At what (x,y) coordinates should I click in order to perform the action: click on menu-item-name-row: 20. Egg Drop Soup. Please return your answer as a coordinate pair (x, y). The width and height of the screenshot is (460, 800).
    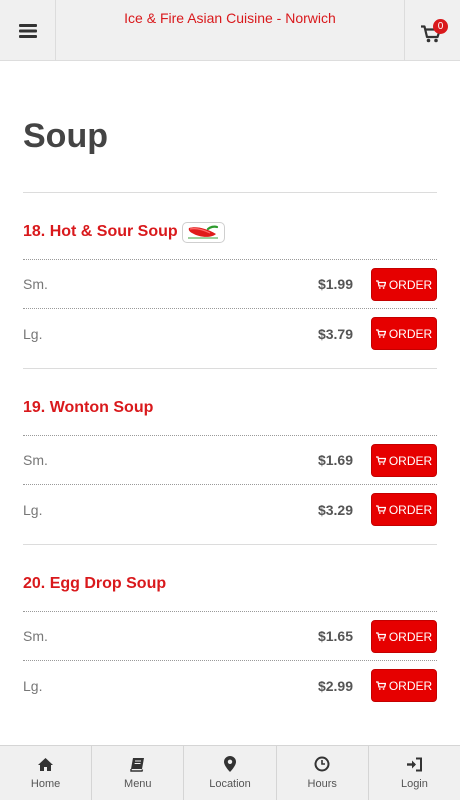
    Looking at the image, I should click on (230, 584).